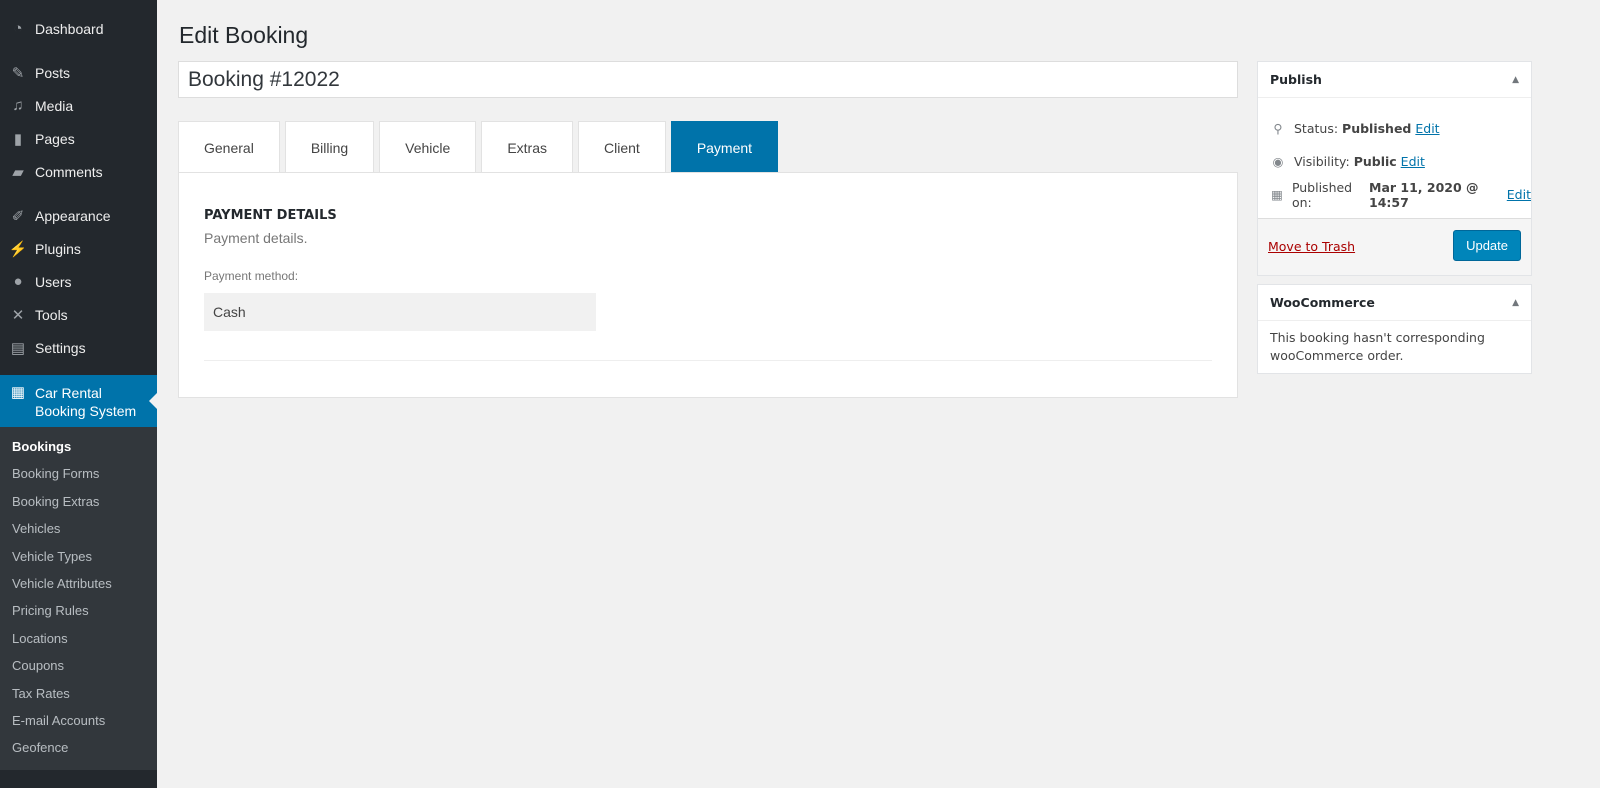 This screenshot has height=788, width=1600. I want to click on submenu-booking-extras: Booking Extras, so click(78, 501).